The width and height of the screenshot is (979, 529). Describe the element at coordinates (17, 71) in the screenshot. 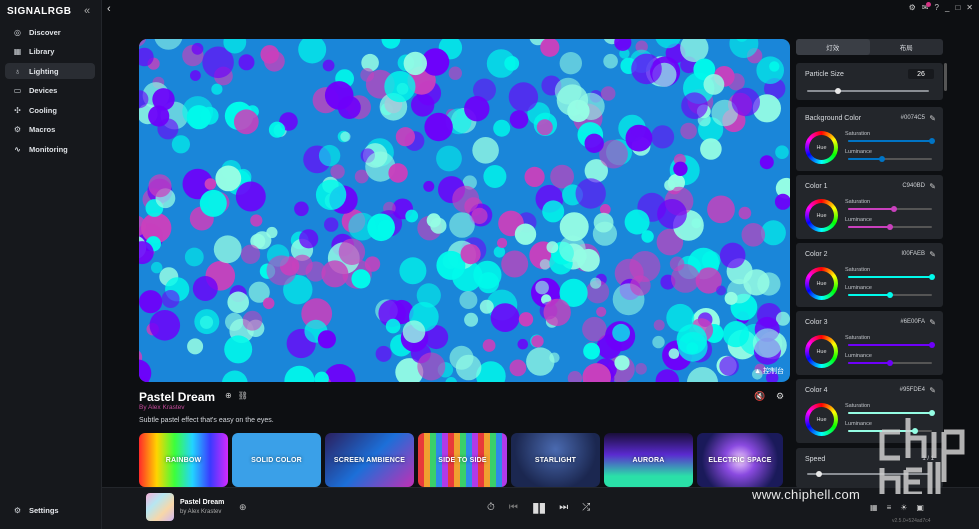

I see `bulb-icon: ♁` at that location.